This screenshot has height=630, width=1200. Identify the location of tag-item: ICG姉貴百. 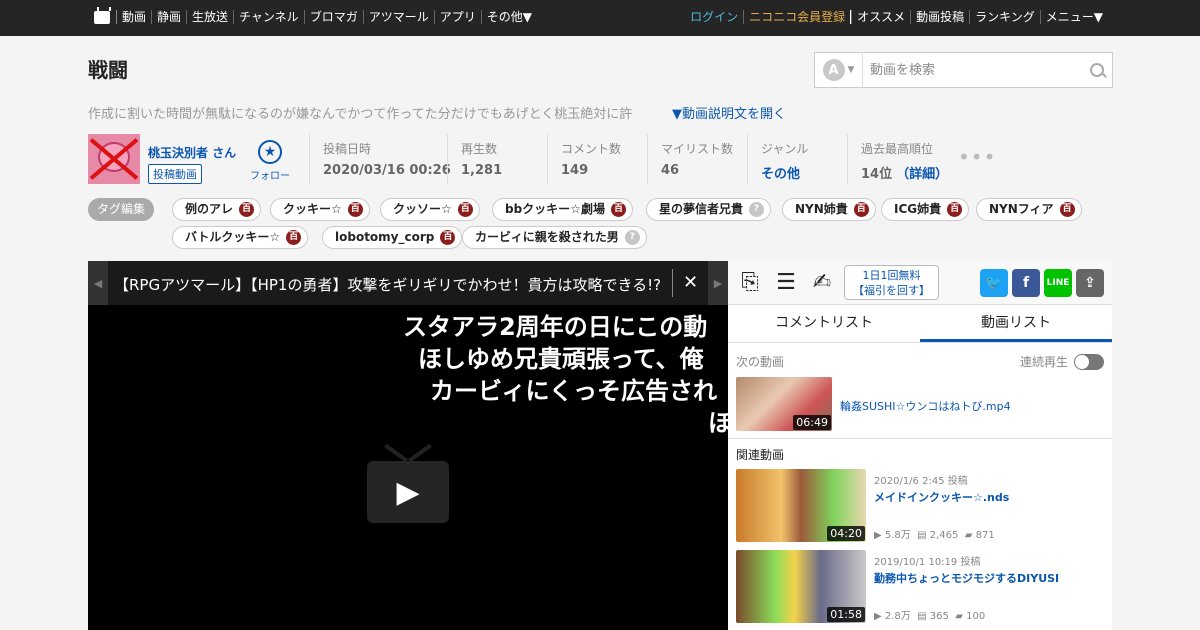
(925, 209).